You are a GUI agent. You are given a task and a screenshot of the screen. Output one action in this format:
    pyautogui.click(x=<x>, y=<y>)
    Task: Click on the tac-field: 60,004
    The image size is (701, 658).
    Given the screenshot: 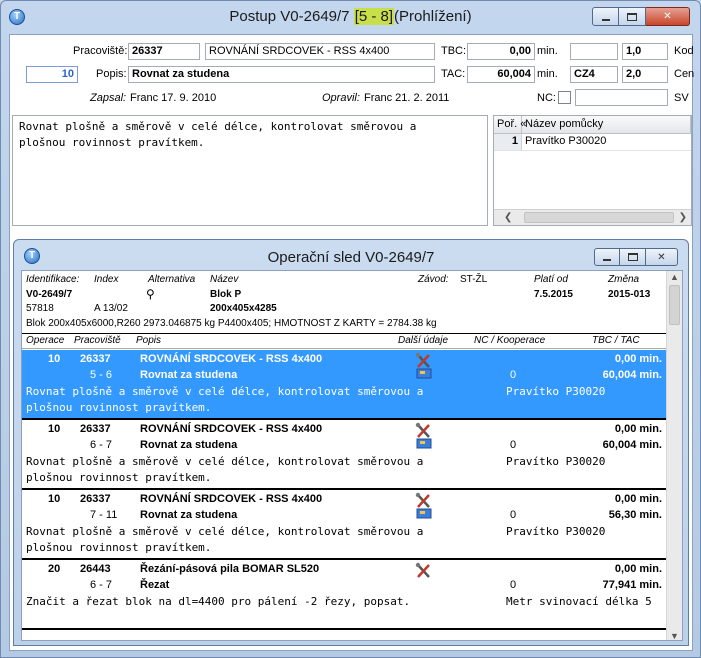 What is the action you would take?
    pyautogui.click(x=501, y=74)
    